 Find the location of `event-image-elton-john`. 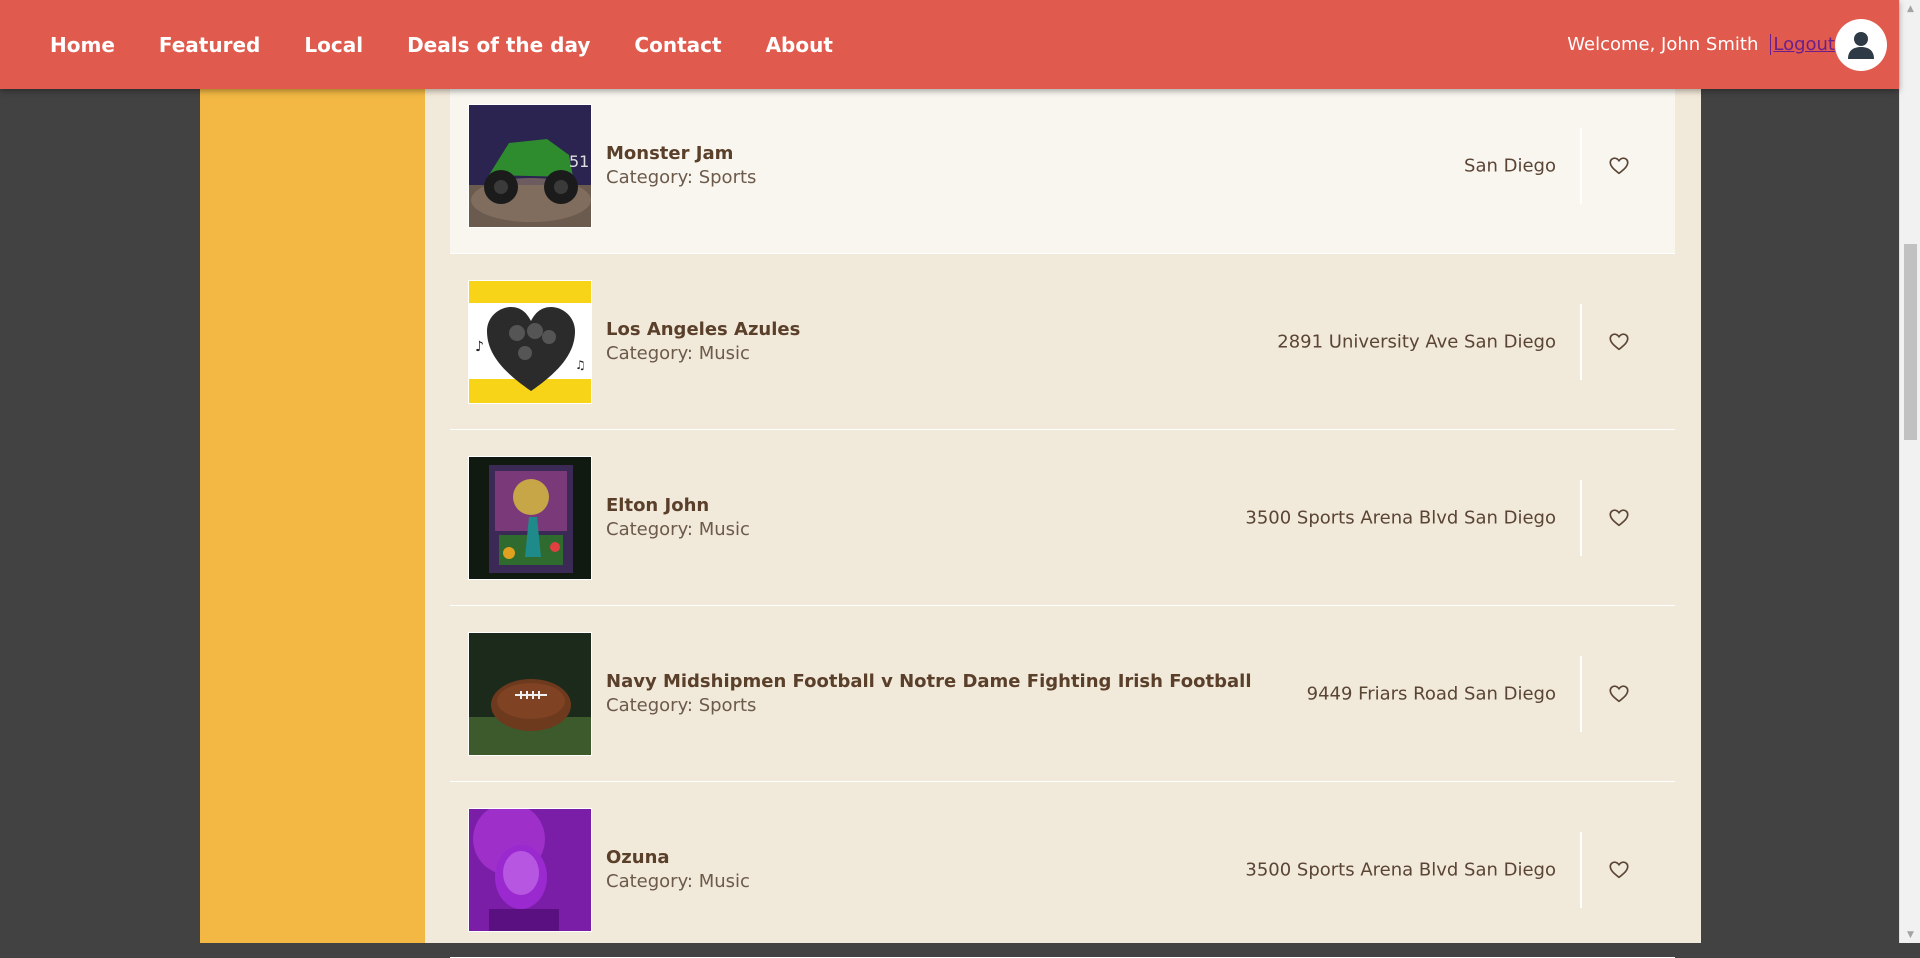

event-image-elton-john is located at coordinates (530, 517).